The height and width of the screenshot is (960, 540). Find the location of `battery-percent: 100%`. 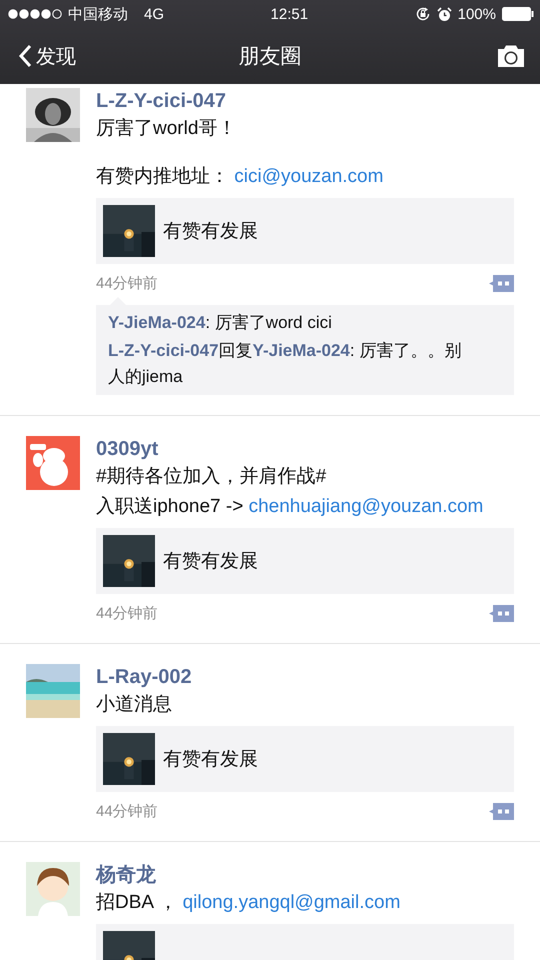

battery-percent: 100% is located at coordinates (477, 14).